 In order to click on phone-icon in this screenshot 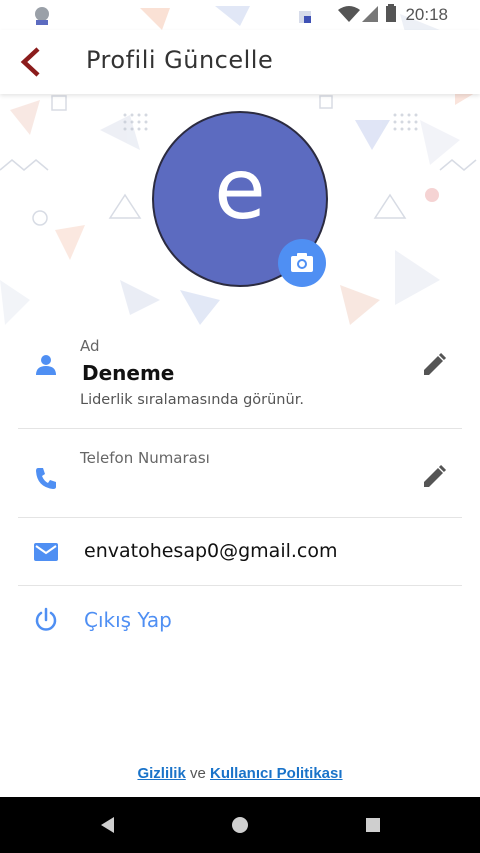, I will do `click(46, 478)`.